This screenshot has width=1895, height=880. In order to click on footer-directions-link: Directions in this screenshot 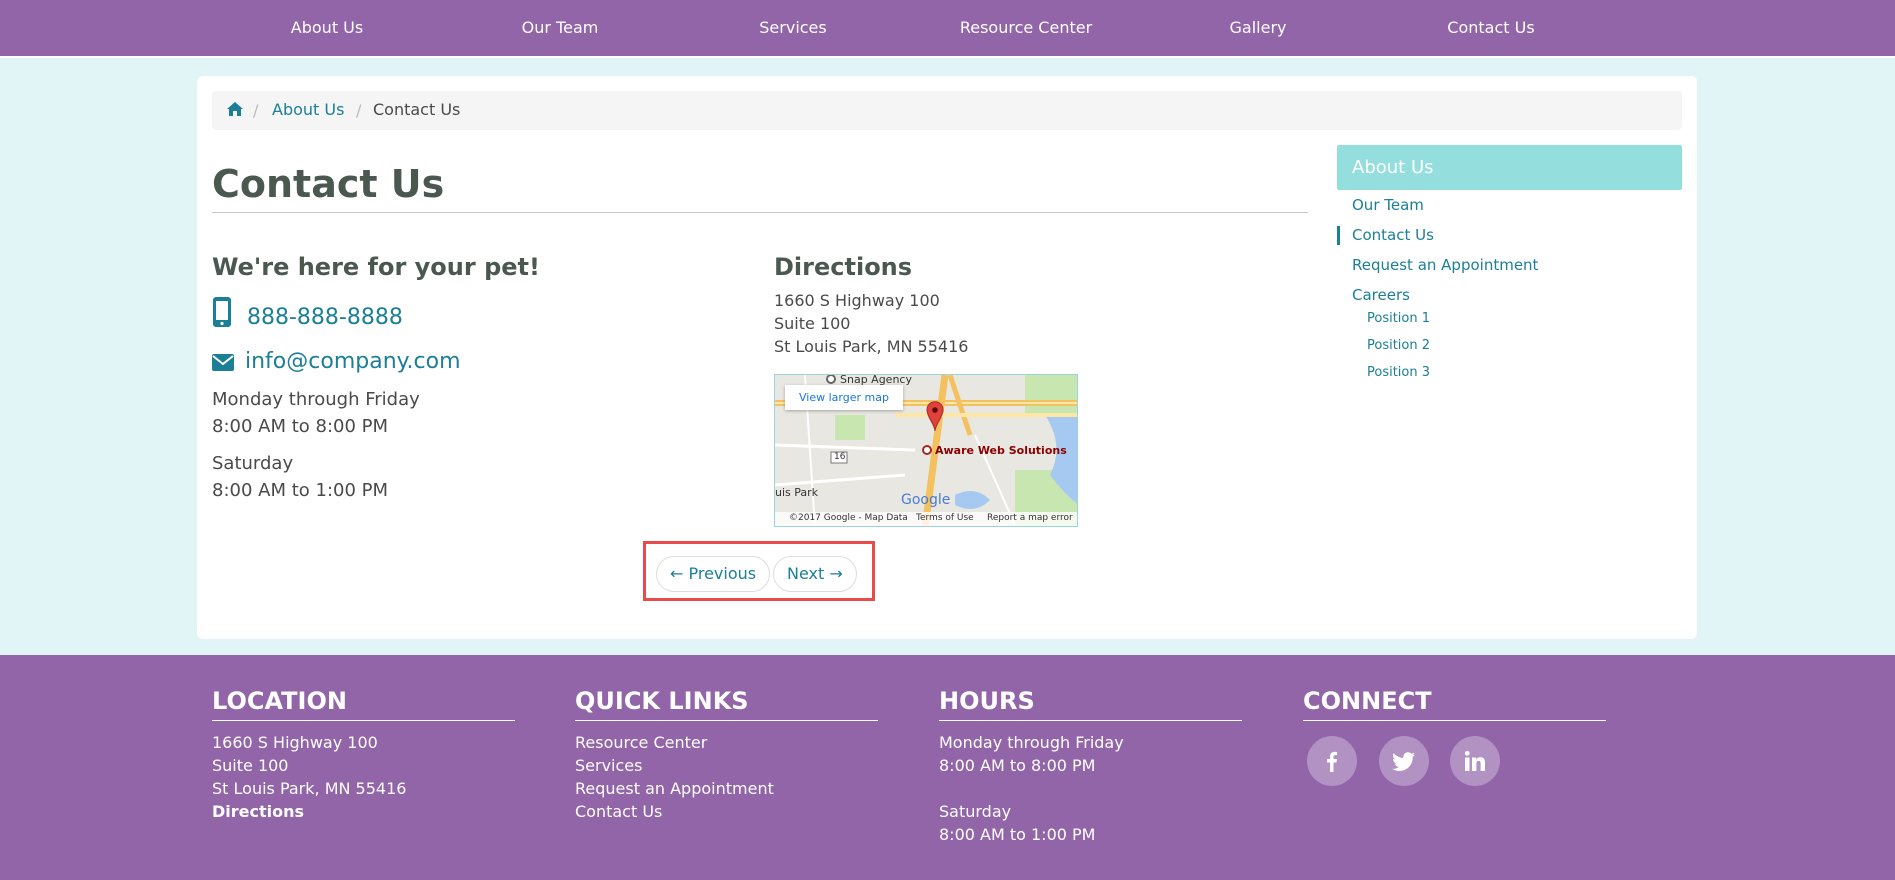, I will do `click(258, 811)`.